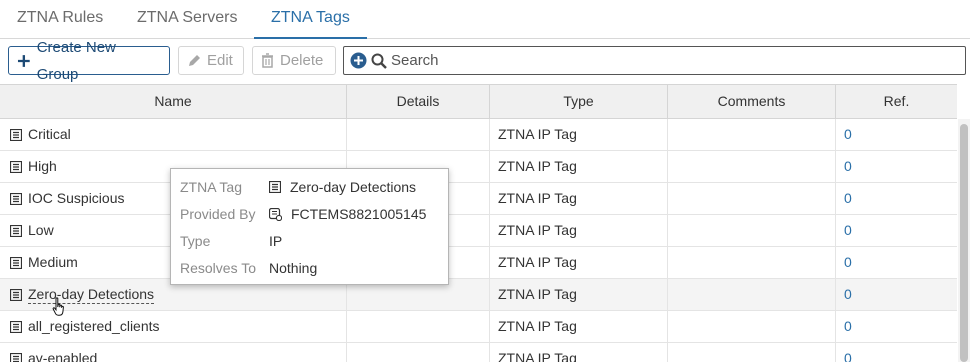 The image size is (970, 362). I want to click on name-cell: av-enabled, so click(173, 352).